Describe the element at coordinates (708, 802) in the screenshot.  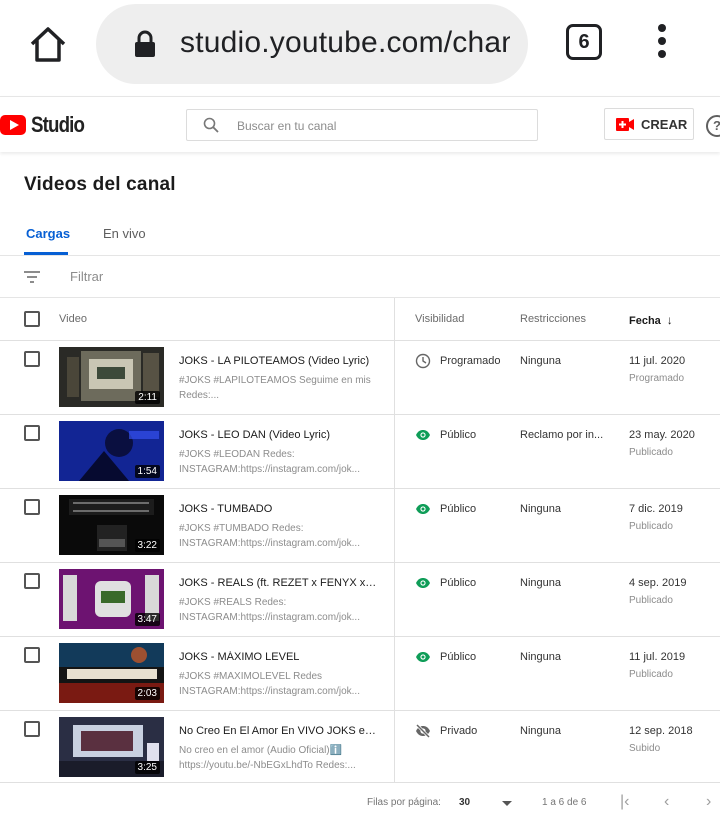
I see `next-page-icon: ›` at that location.